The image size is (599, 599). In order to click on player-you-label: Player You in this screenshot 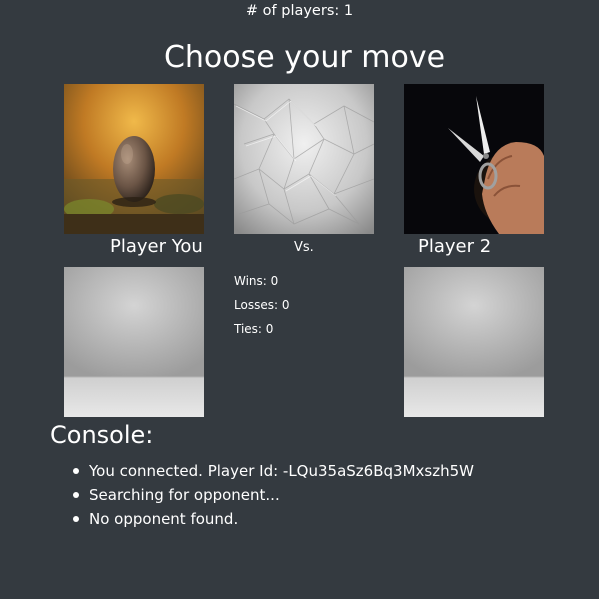, I will do `click(156, 246)`.